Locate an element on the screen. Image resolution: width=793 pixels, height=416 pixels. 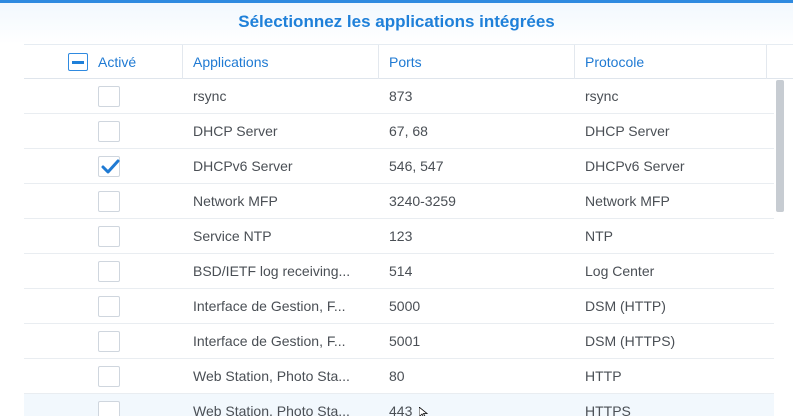
row-ports: 123 is located at coordinates (401, 236).